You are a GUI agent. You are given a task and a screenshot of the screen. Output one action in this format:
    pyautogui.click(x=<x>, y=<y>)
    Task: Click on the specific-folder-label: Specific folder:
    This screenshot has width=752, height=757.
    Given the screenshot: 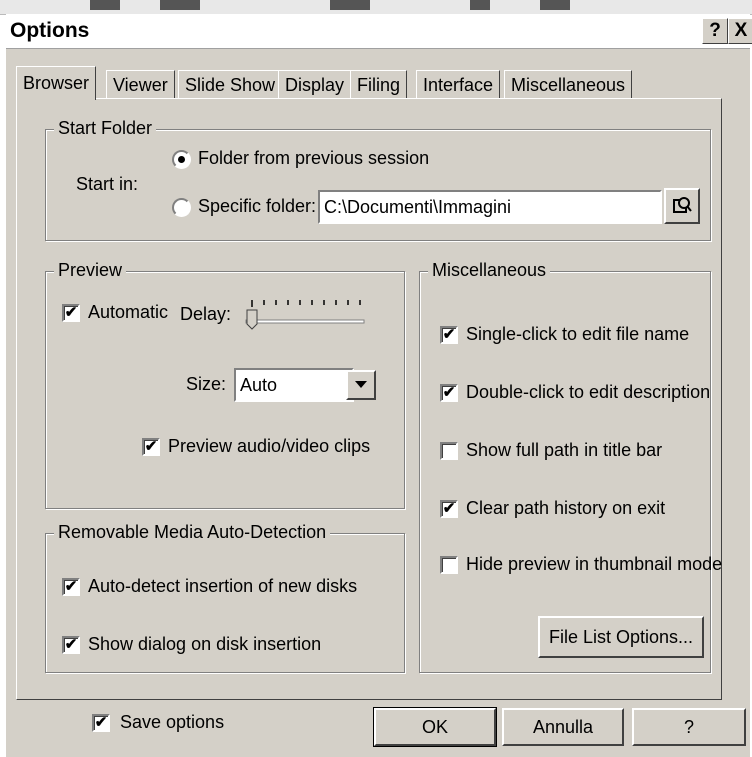 What is the action you would take?
    pyautogui.click(x=257, y=206)
    